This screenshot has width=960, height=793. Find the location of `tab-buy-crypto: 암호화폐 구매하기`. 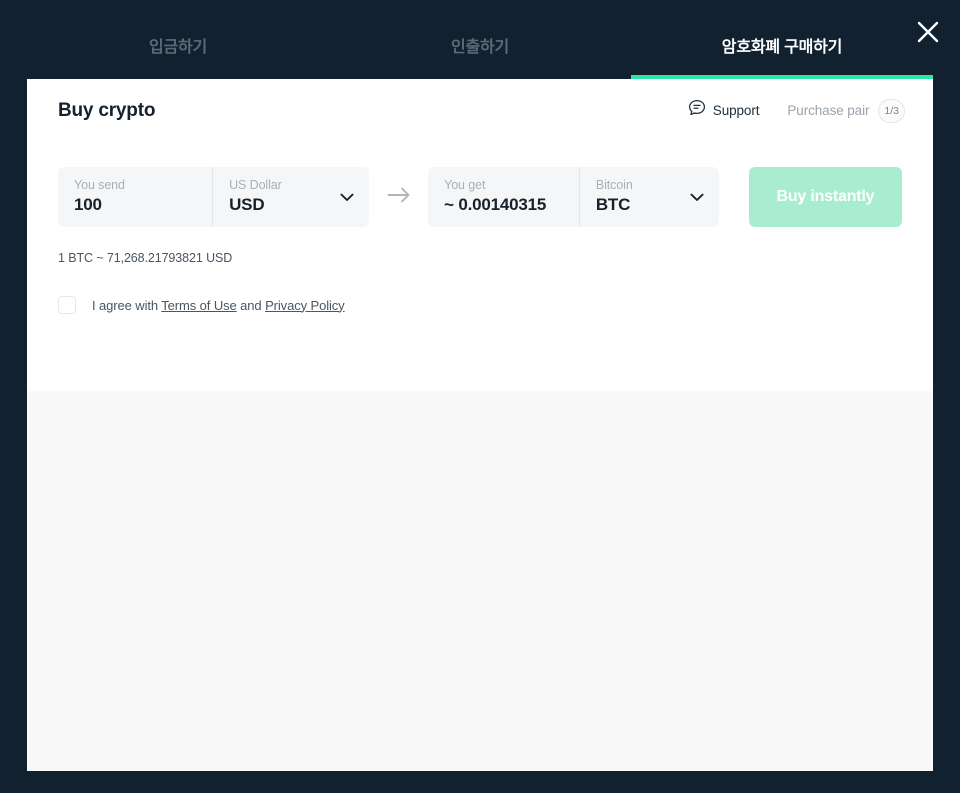

tab-buy-crypto: 암호화폐 구매하기 is located at coordinates (782, 39).